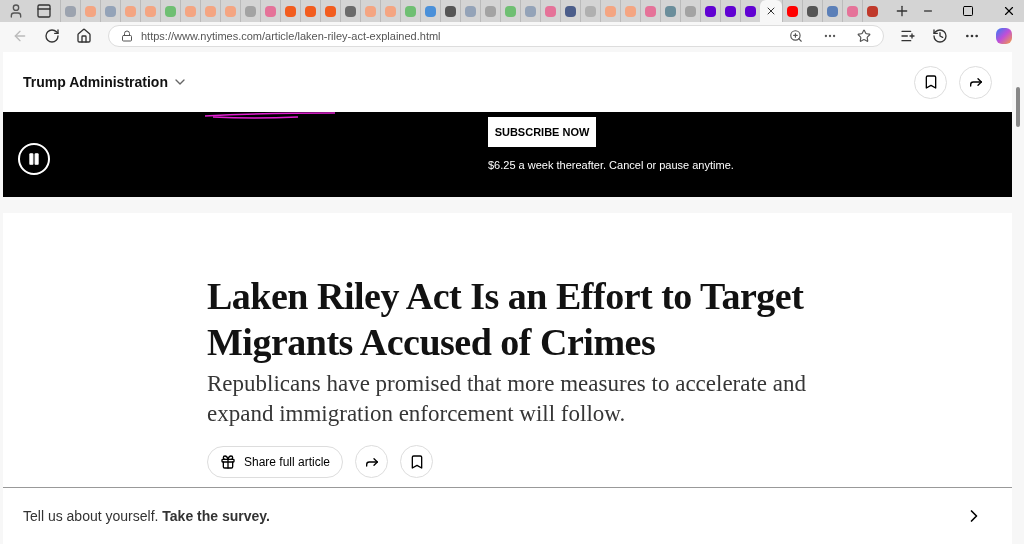 The width and height of the screenshot is (1024, 544). Describe the element at coordinates (291, 36) in the screenshot. I see `url-text: https://www.nytimes.com/article/laken-riley-act-explained.html` at that location.